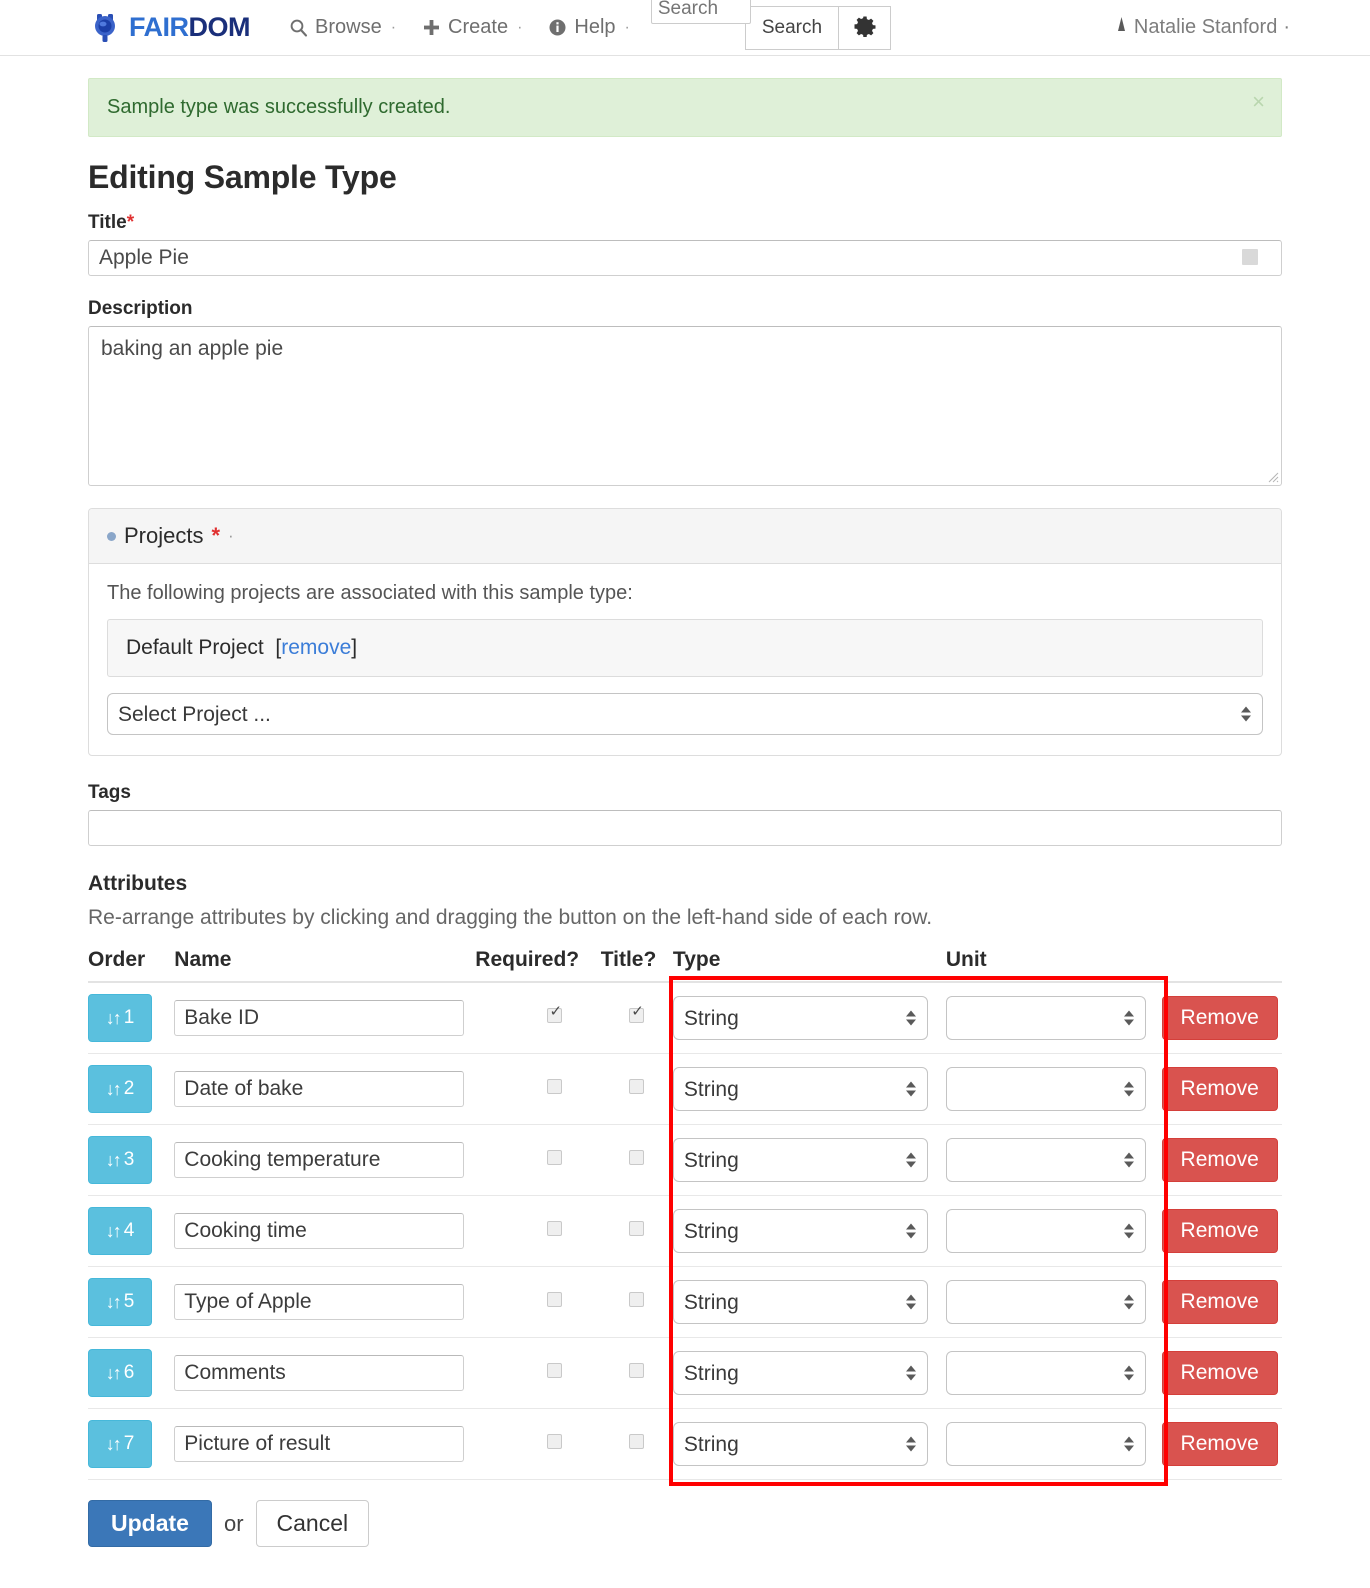  I want to click on search-settings-button, so click(865, 27).